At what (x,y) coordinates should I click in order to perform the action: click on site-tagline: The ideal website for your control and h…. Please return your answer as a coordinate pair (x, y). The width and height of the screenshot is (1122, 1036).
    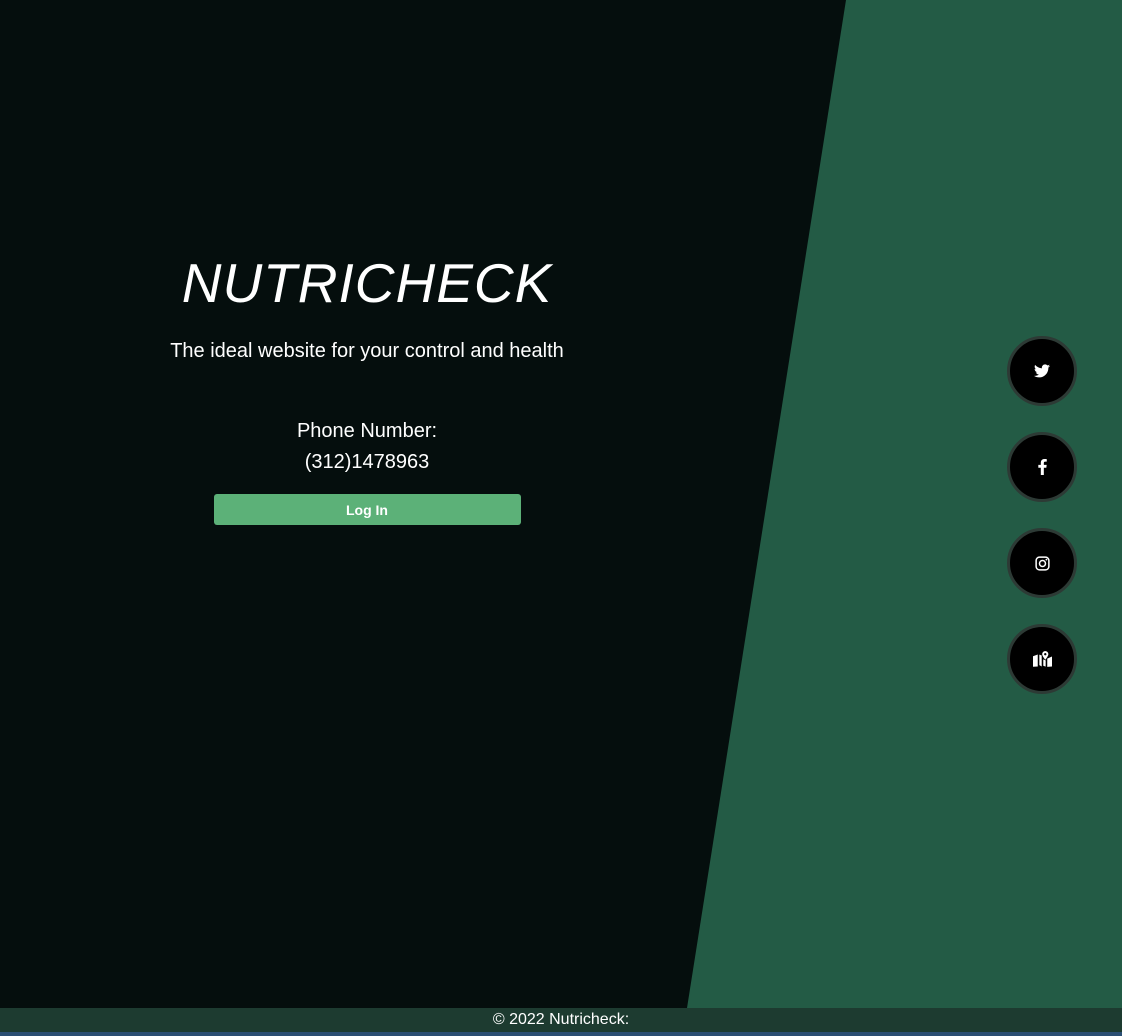
    Looking at the image, I should click on (367, 351).